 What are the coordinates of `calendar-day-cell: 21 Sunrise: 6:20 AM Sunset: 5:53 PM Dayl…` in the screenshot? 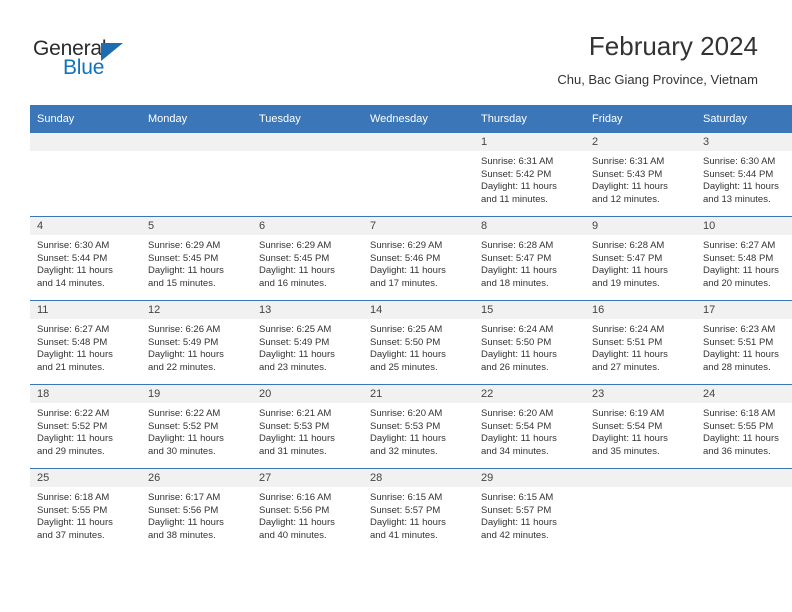 It's located at (418, 426).